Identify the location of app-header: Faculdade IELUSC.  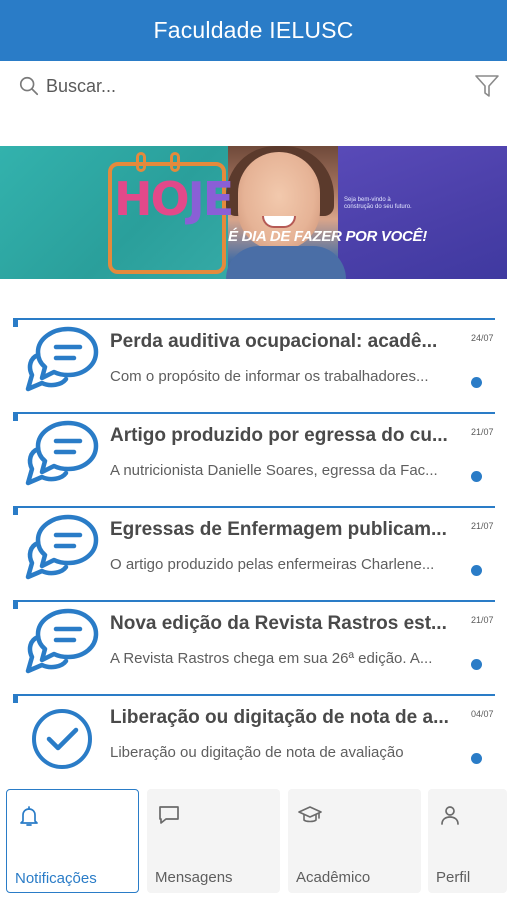
(253, 30).